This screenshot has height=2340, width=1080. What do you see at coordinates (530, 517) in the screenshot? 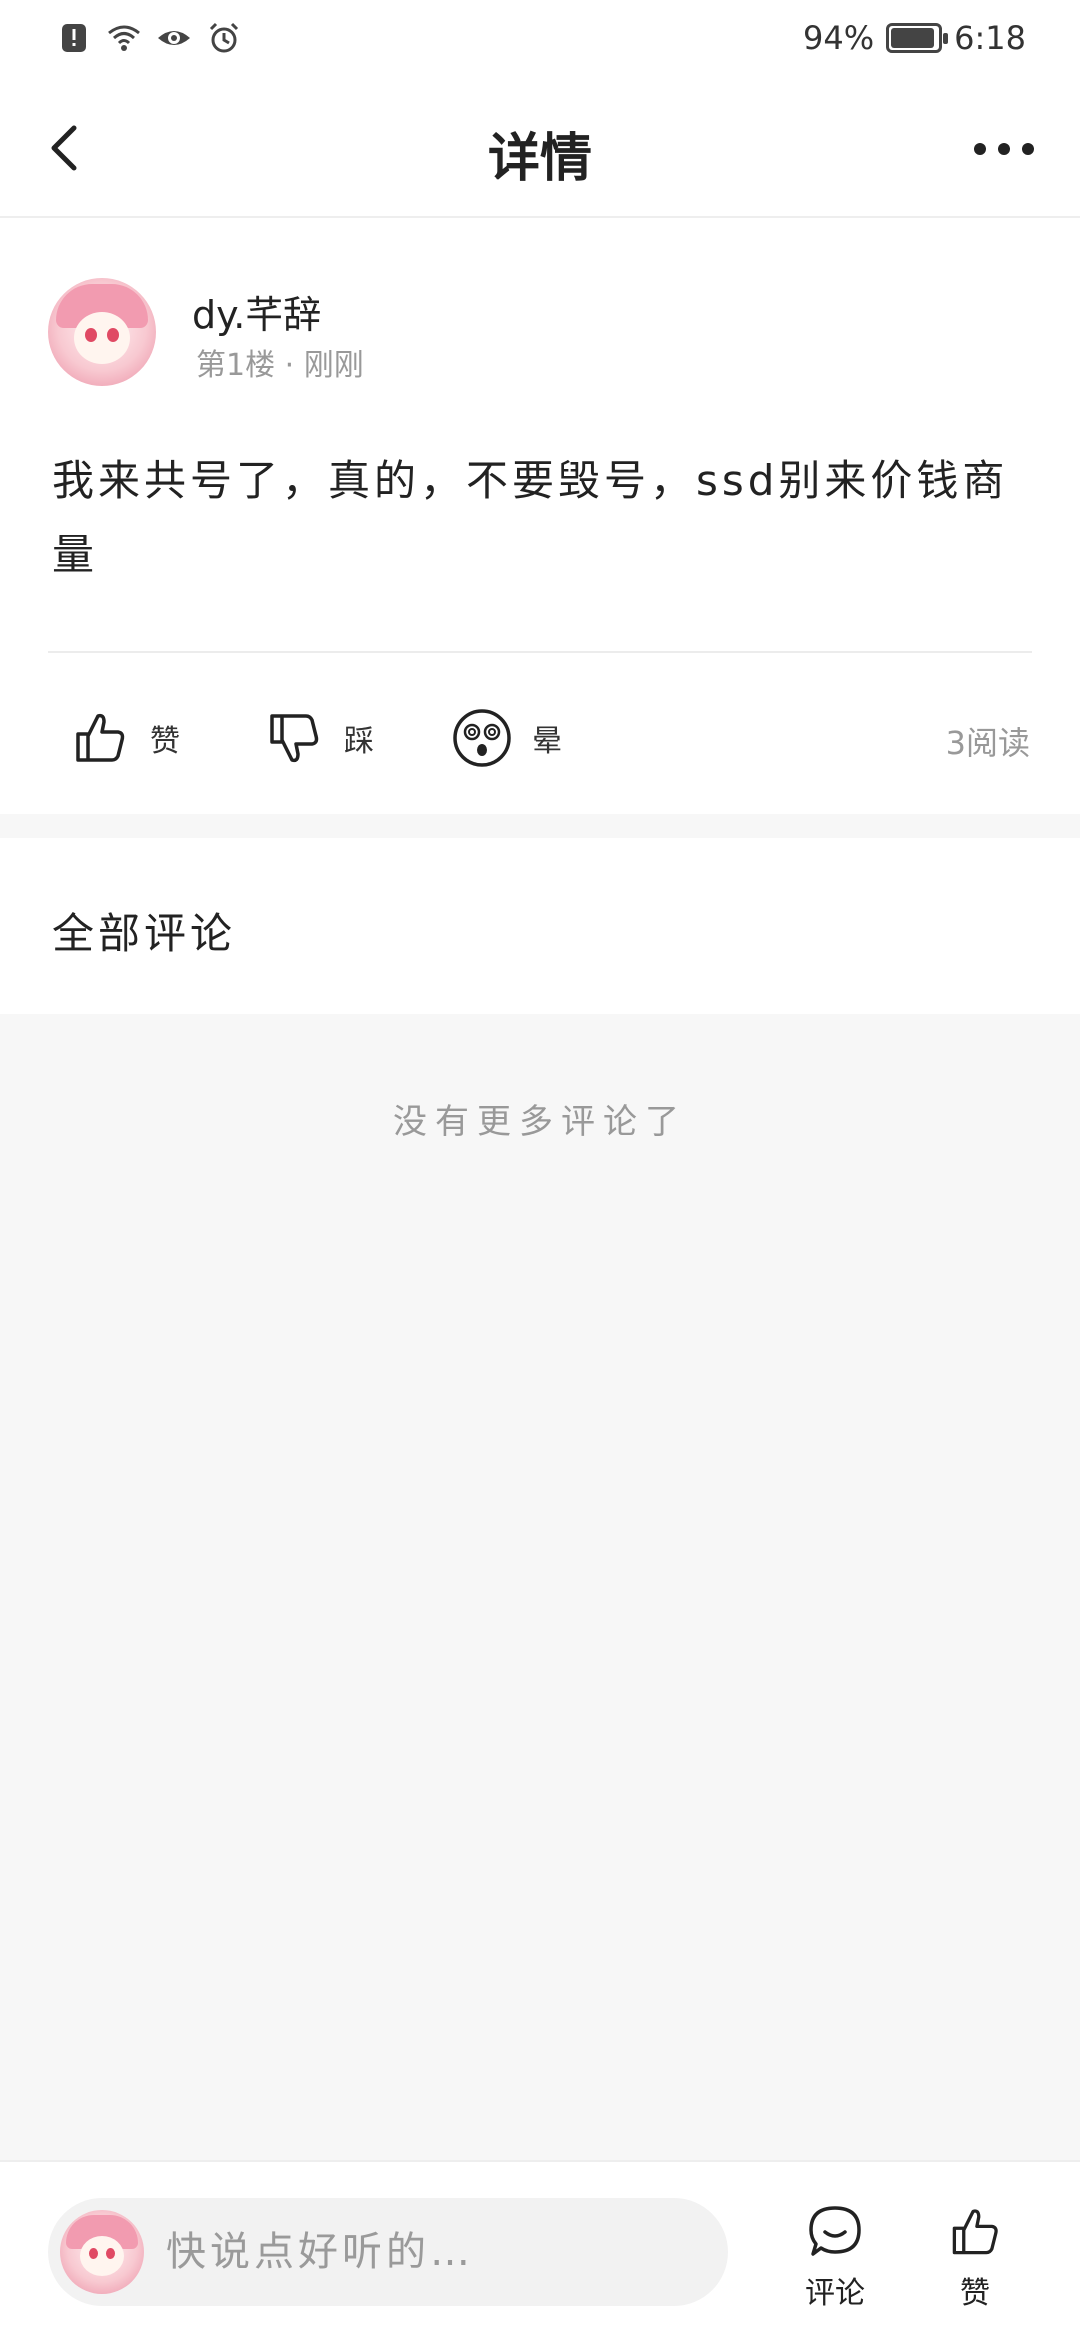
I see `post-content: 我来共号了，真的，不要毁号，ssd别来价钱商量` at bounding box center [530, 517].